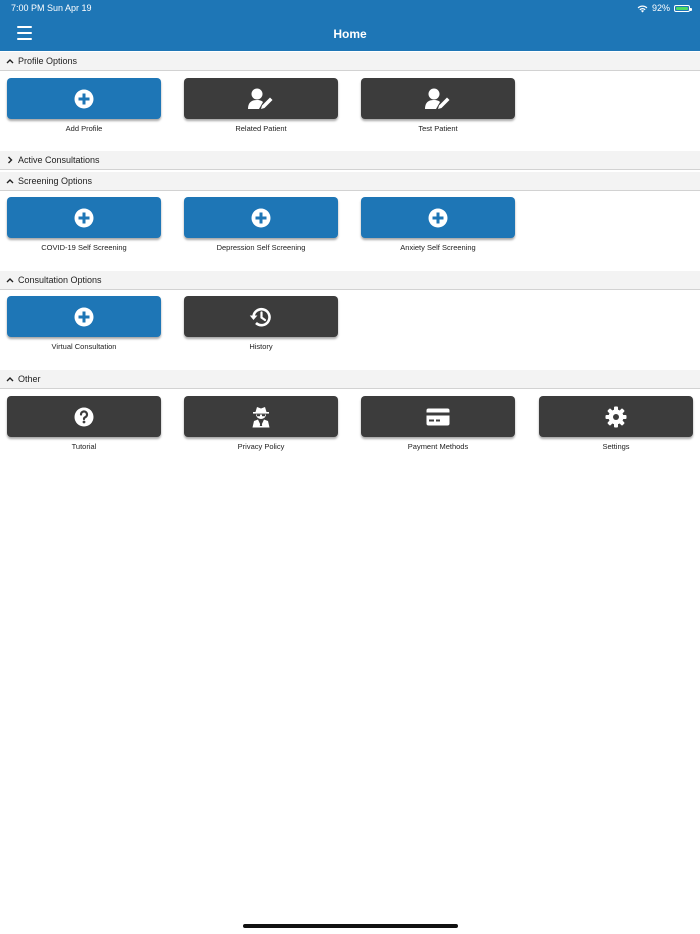 This screenshot has height=934, width=700. Describe the element at coordinates (51, 8) in the screenshot. I see `status-time: 7:00 PM Sun Apr 19` at that location.